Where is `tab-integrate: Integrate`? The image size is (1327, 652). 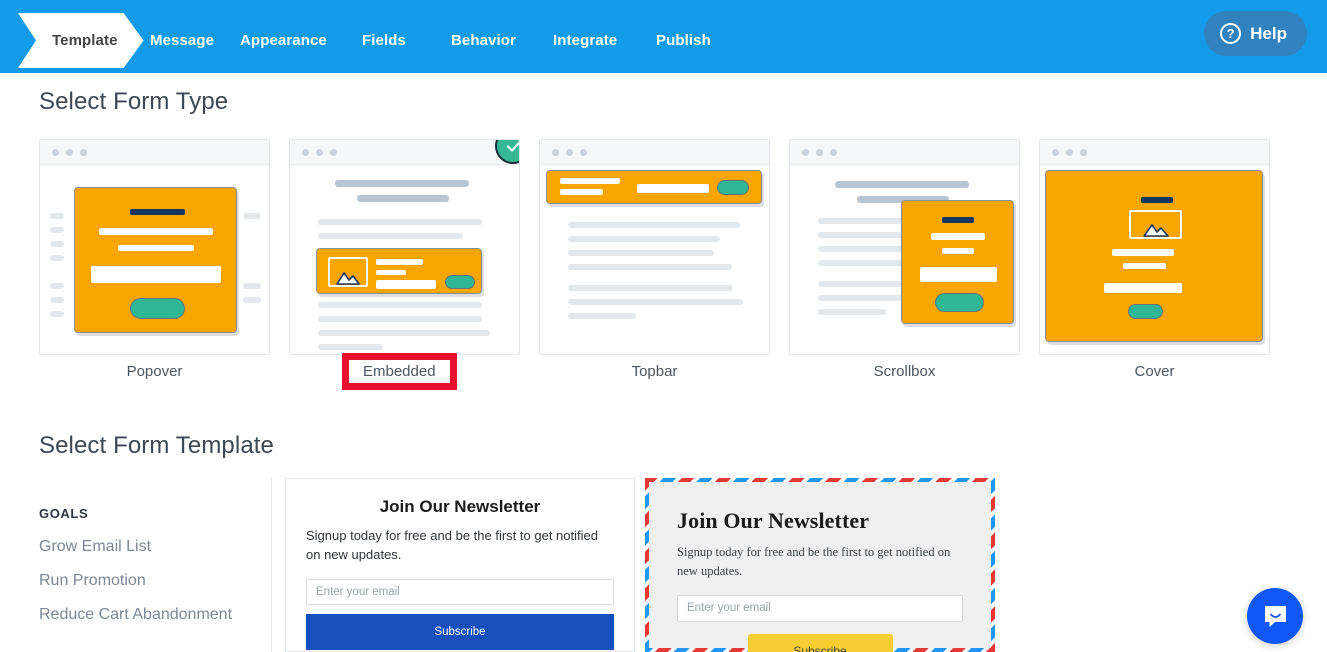
tab-integrate: Integrate is located at coordinates (585, 40).